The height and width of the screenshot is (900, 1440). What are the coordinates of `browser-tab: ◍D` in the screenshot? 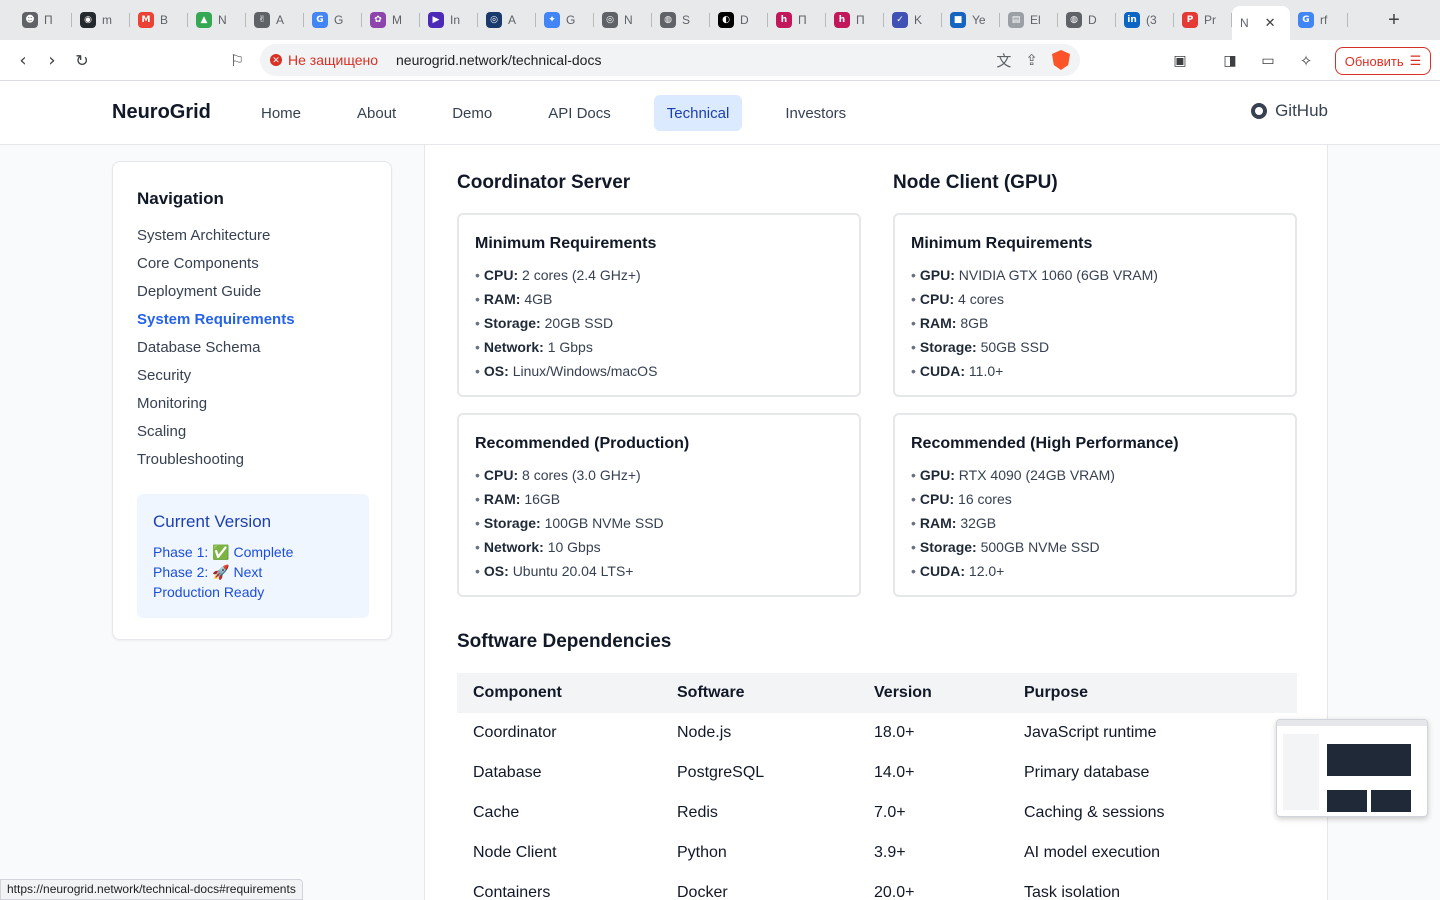 It's located at (1087, 20).